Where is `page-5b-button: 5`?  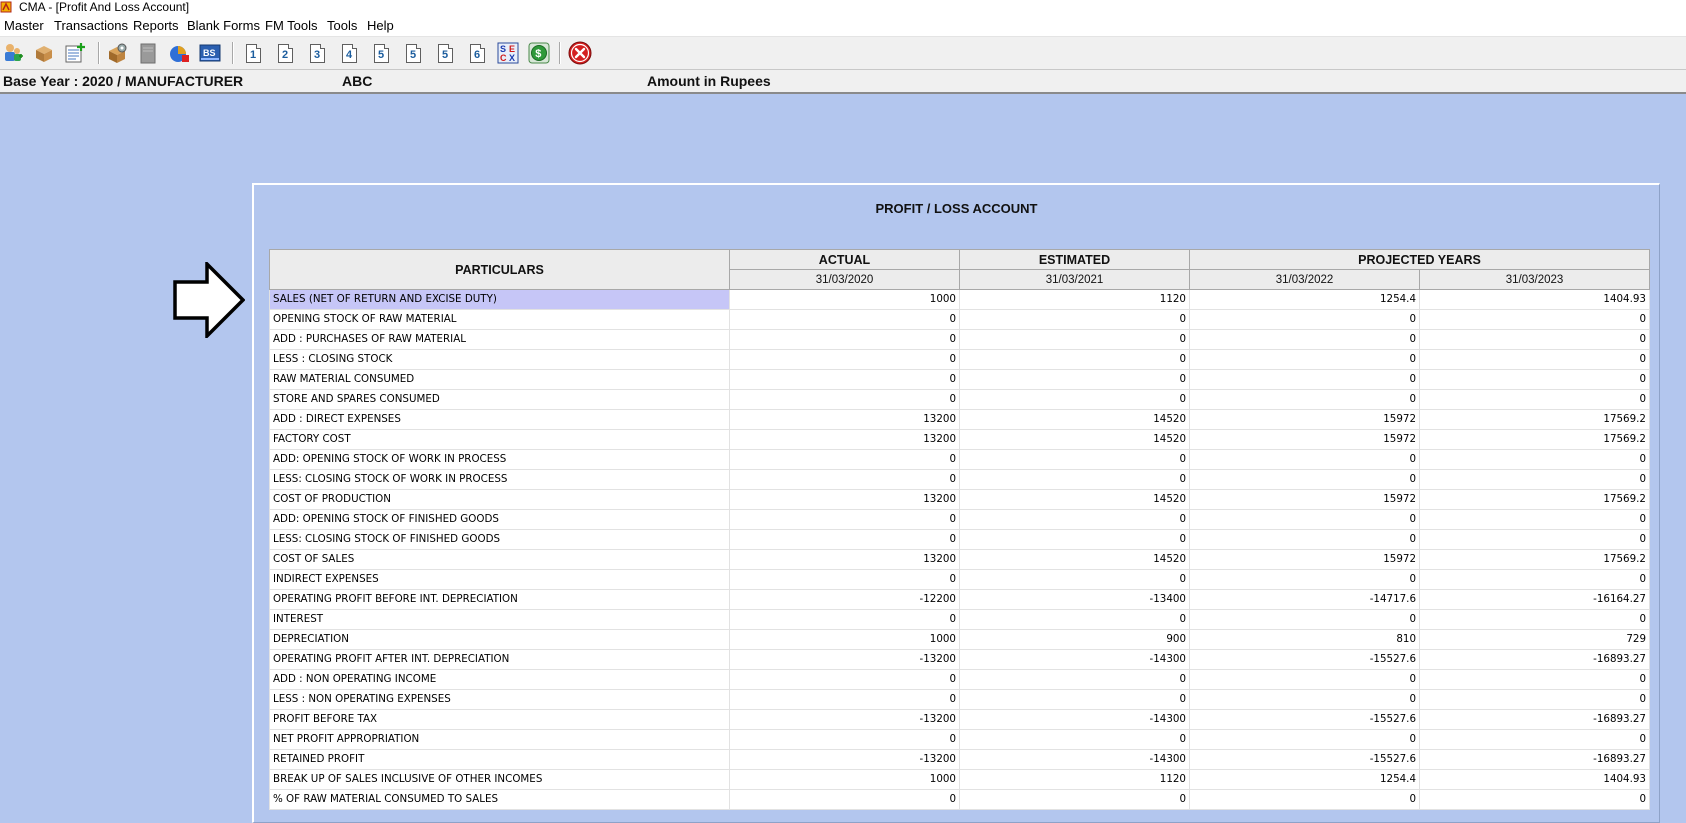
page-5b-button: 5 is located at coordinates (413, 53).